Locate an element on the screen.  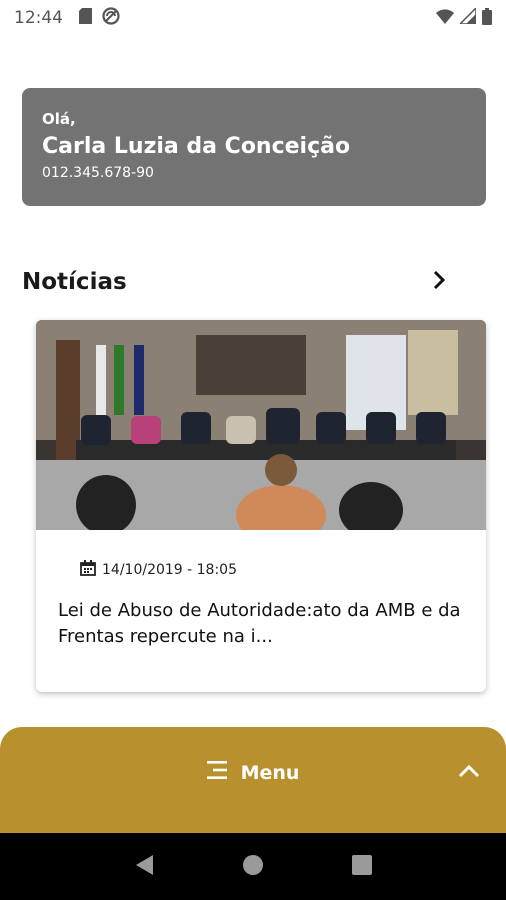
menu-button: Menu is located at coordinates (253, 772).